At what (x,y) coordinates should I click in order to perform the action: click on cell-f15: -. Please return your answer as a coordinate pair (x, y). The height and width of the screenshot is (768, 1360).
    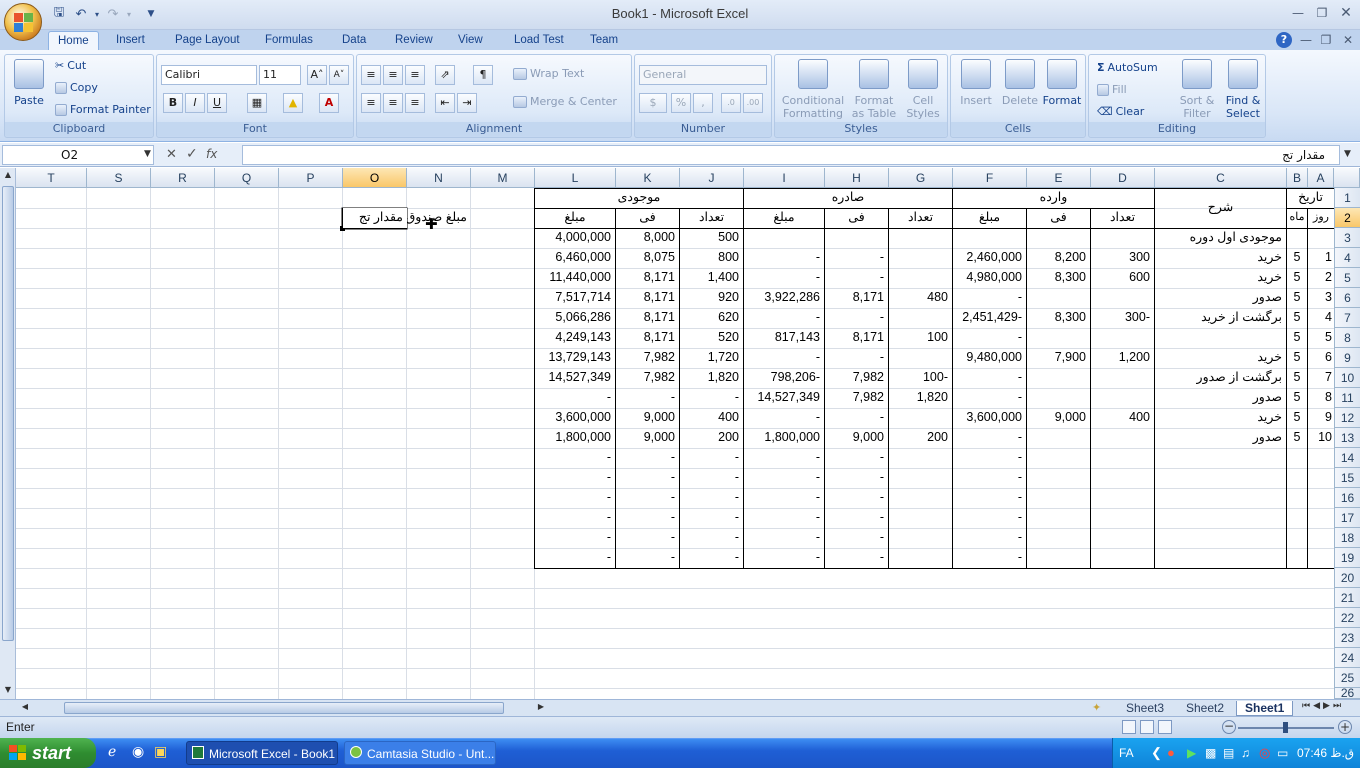
    Looking at the image, I should click on (989, 478).